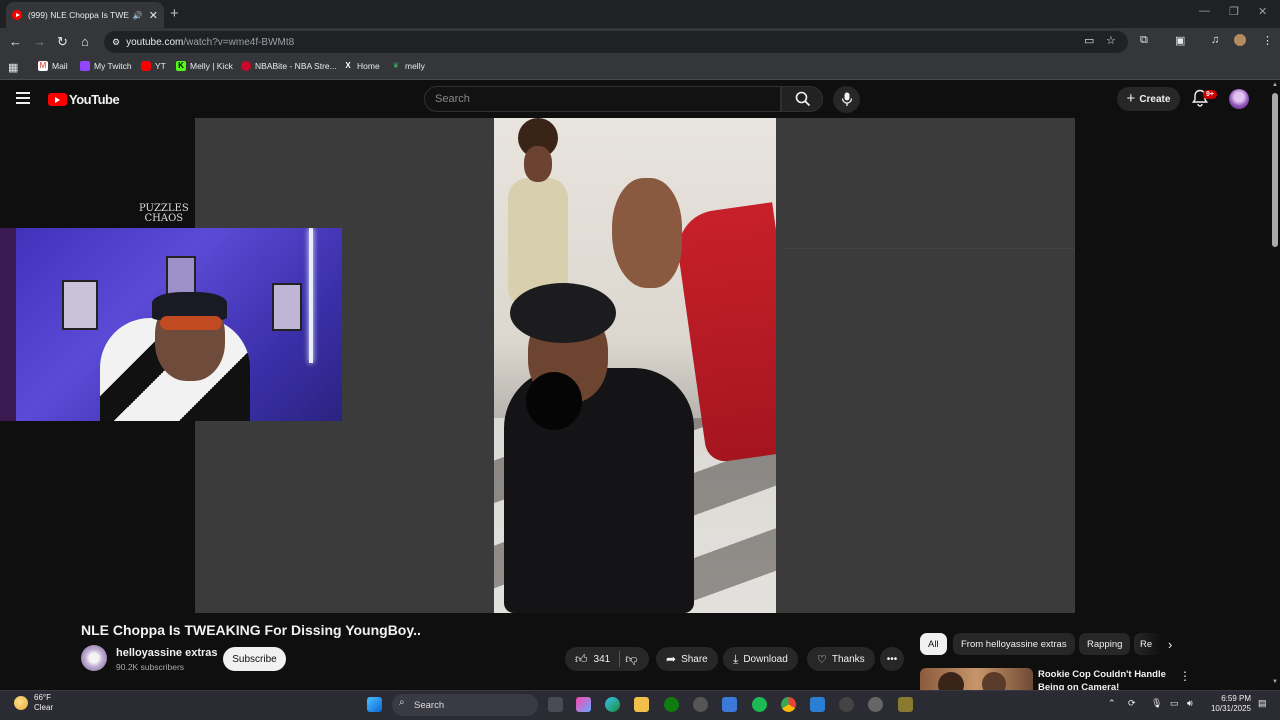  I want to click on more-actions-button: •••, so click(892, 659).